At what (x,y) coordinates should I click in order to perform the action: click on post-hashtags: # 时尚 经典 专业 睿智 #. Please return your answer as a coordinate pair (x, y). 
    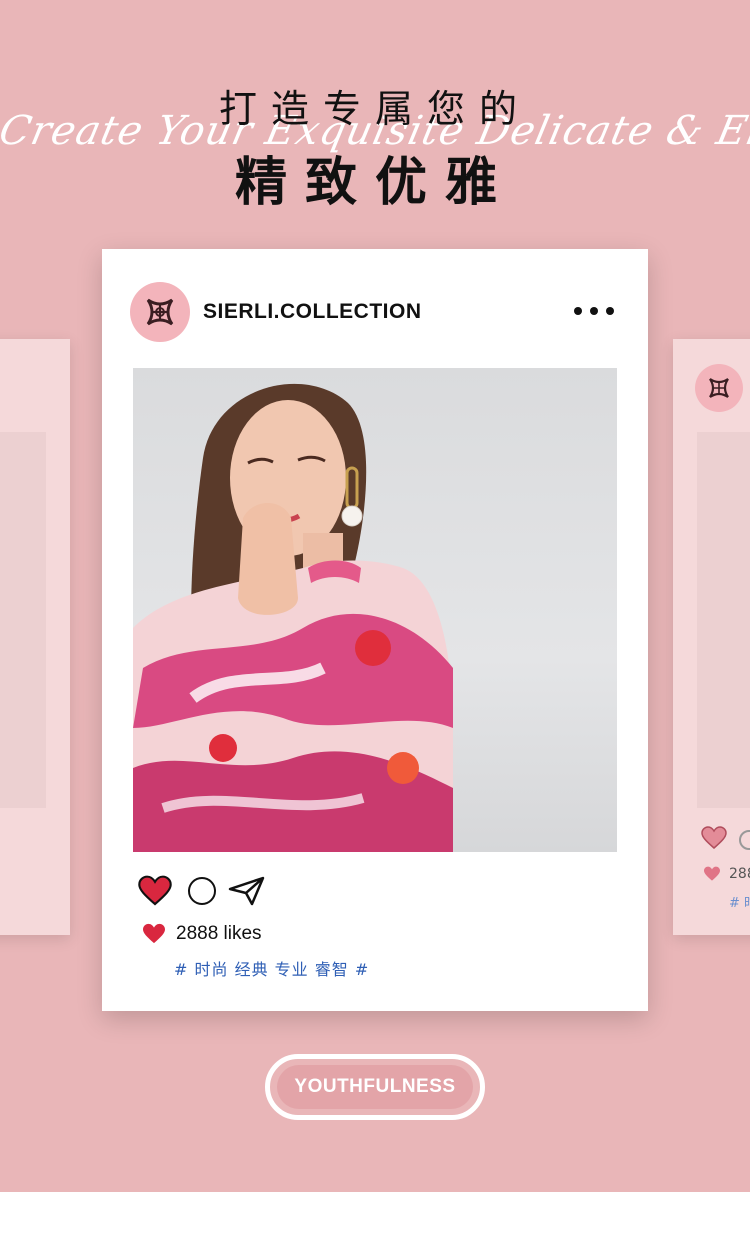
    Looking at the image, I should click on (271, 968).